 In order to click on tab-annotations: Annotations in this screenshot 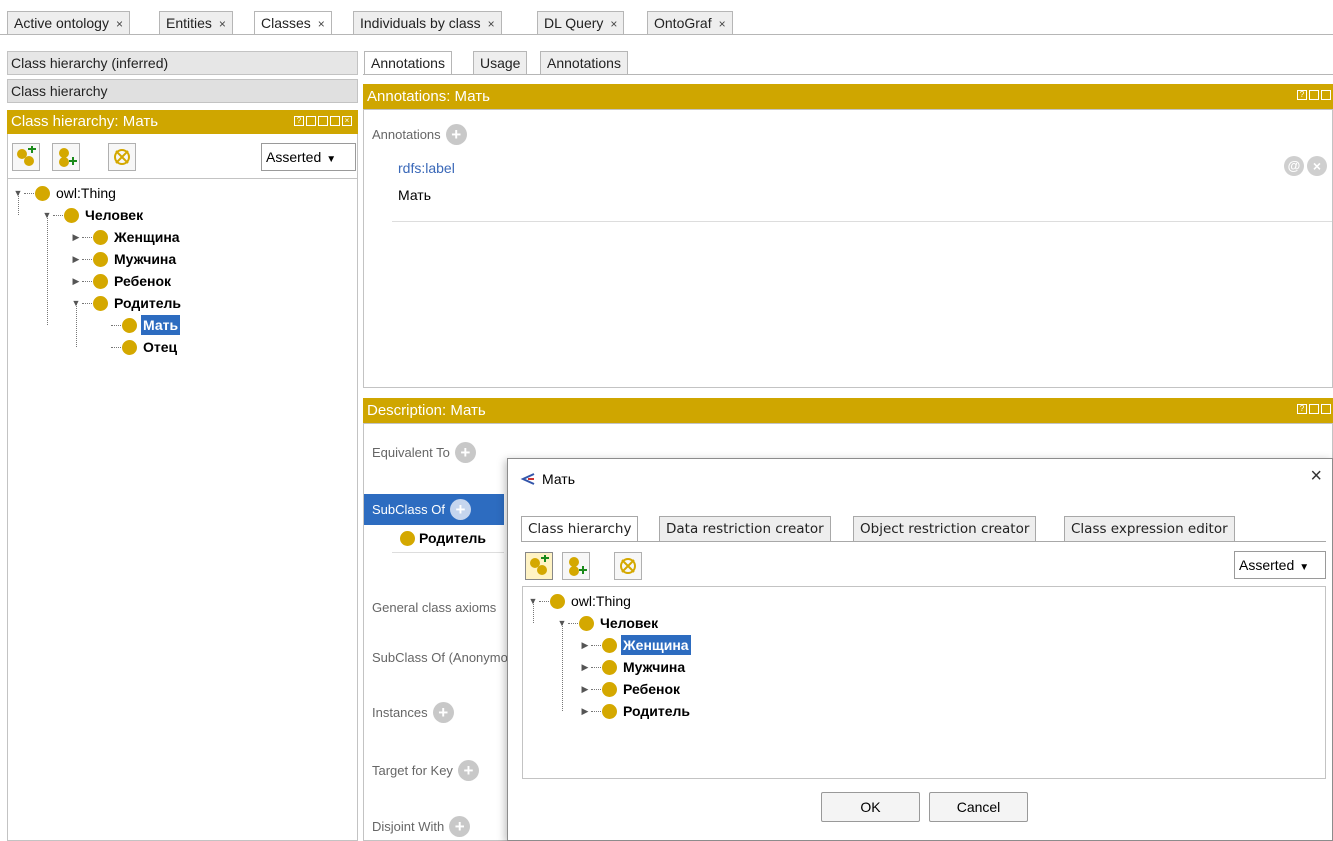, I will do `click(408, 63)`.